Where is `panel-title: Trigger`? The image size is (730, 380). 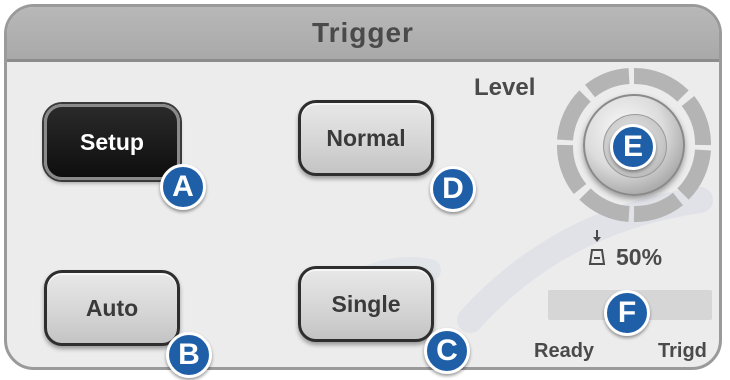
panel-title: Trigger is located at coordinates (363, 32).